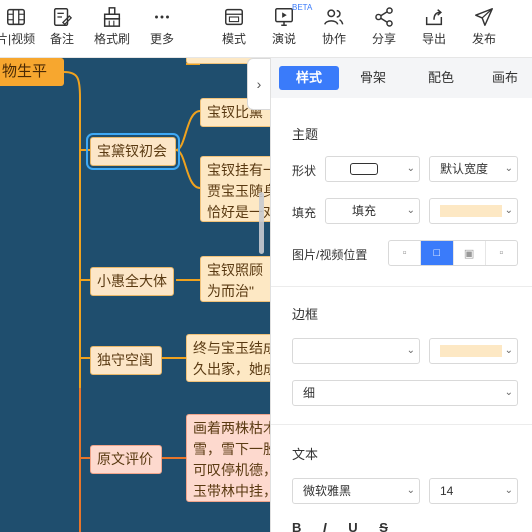  I want to click on toolbar-mode-button: 模式, so click(234, 26).